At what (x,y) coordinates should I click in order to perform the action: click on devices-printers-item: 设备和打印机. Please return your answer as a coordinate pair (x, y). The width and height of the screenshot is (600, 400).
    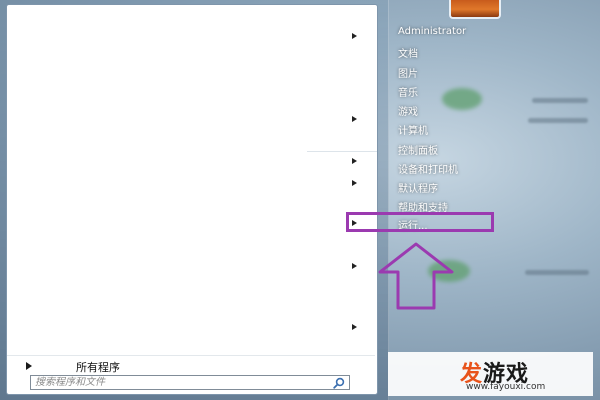
    Looking at the image, I should click on (428, 168).